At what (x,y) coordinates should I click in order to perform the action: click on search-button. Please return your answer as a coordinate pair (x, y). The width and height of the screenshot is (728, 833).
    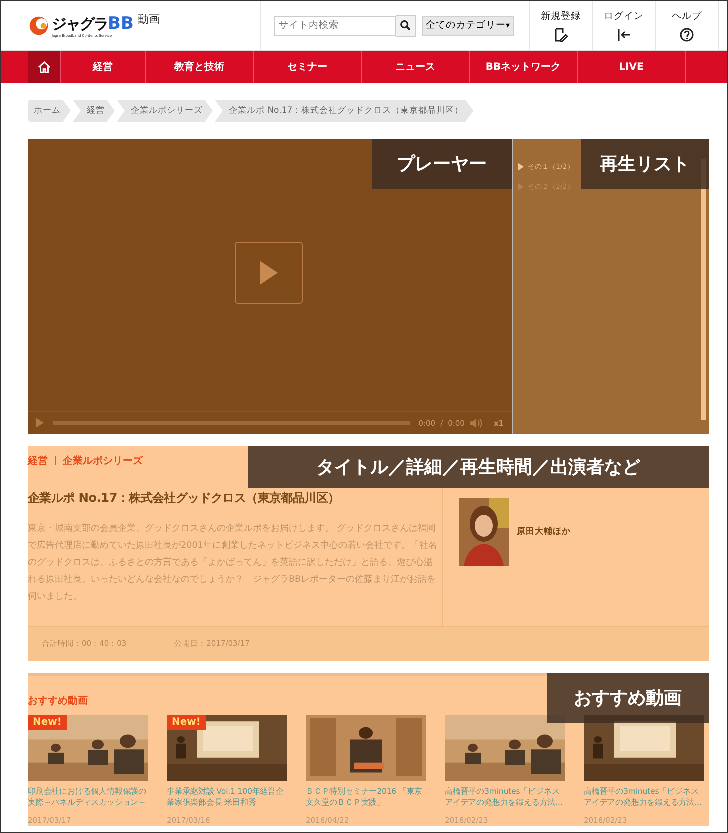
    Looking at the image, I should click on (406, 25).